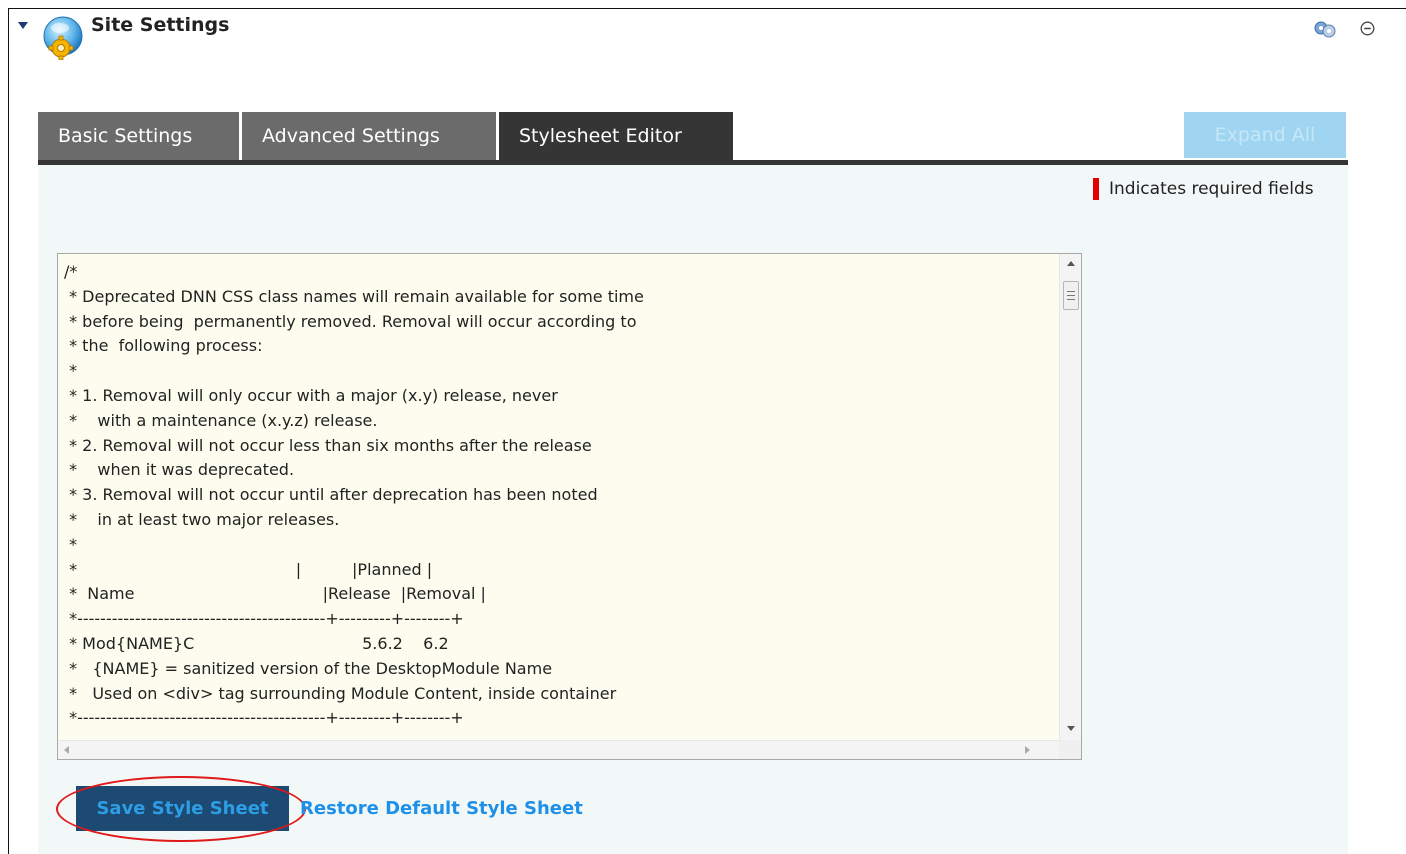 Image resolution: width=1406 pixels, height=854 pixels. What do you see at coordinates (63, 38) in the screenshot?
I see `gear-globe-icon` at bounding box center [63, 38].